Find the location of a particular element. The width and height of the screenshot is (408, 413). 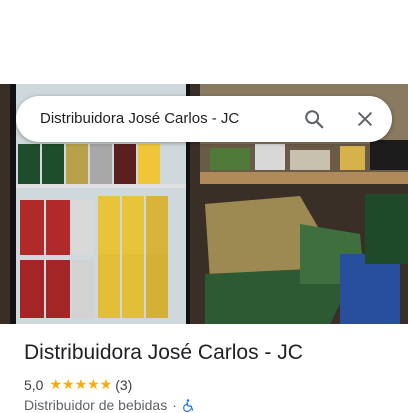

wheelchair-accessible-icon is located at coordinates (188, 405).